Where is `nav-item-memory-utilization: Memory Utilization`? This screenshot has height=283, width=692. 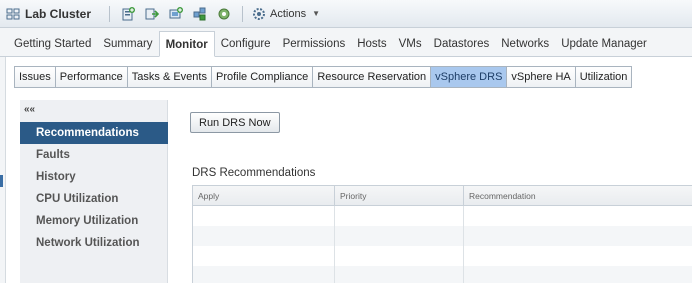 nav-item-memory-utilization: Memory Utilization is located at coordinates (94, 221).